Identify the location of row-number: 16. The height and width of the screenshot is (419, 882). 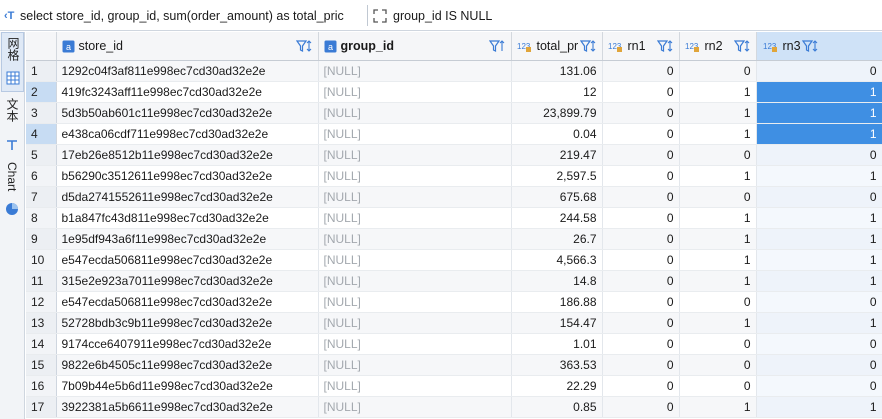
(41, 386).